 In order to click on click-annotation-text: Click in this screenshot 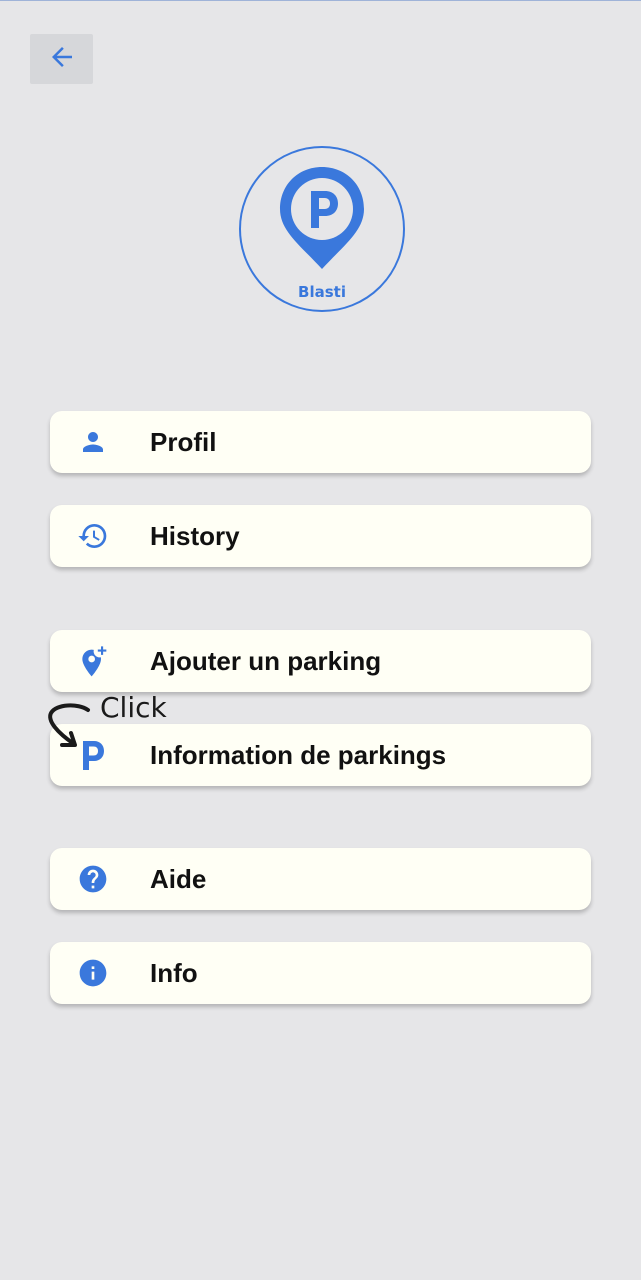, I will do `click(133, 707)`.